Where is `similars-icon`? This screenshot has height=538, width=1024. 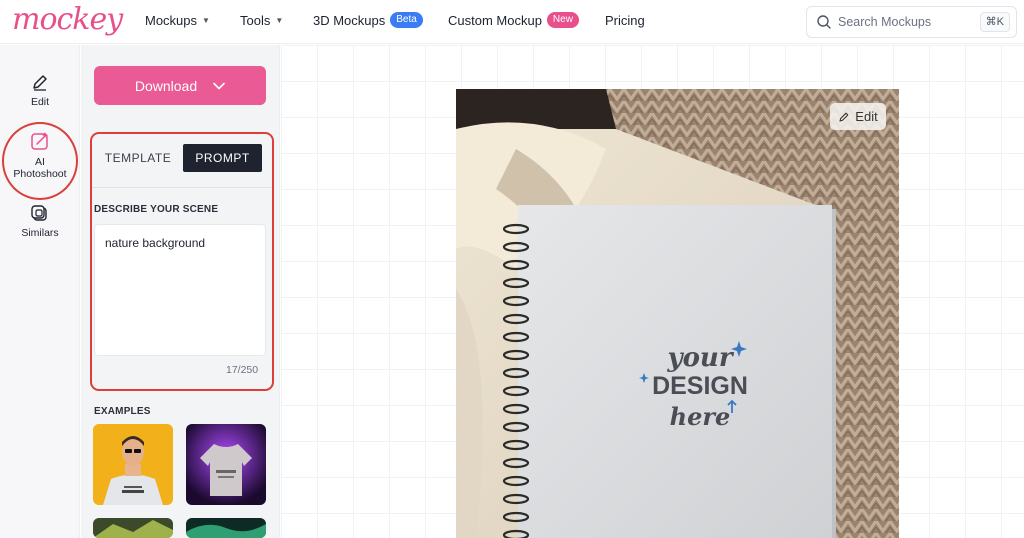 similars-icon is located at coordinates (39, 213).